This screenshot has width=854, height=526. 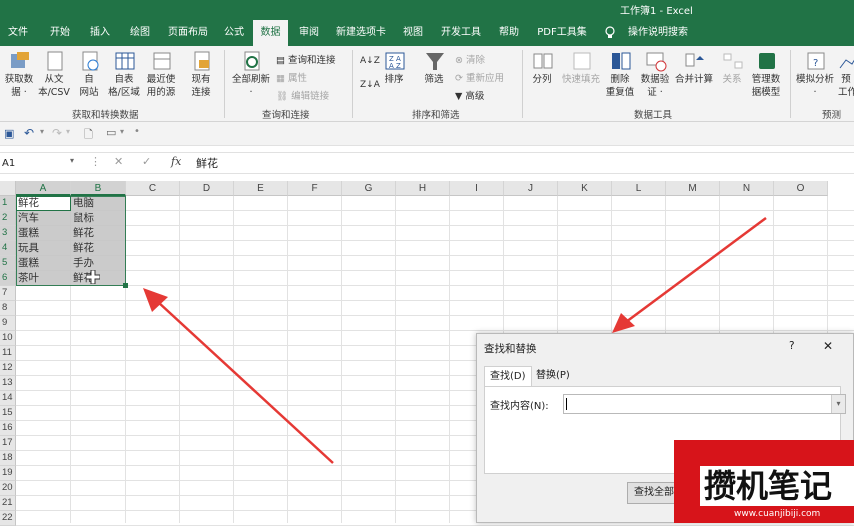 I want to click on arrow-to-dialog, so click(x=696, y=270).